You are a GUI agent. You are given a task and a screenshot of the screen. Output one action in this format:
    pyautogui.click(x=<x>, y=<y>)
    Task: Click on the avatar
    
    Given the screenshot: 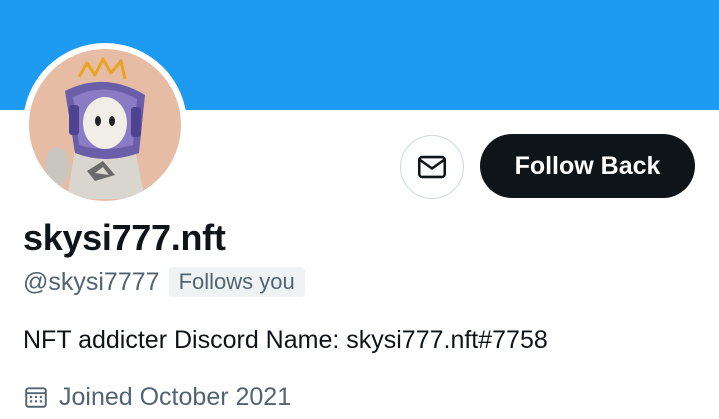 What is the action you would take?
    pyautogui.click(x=105, y=125)
    